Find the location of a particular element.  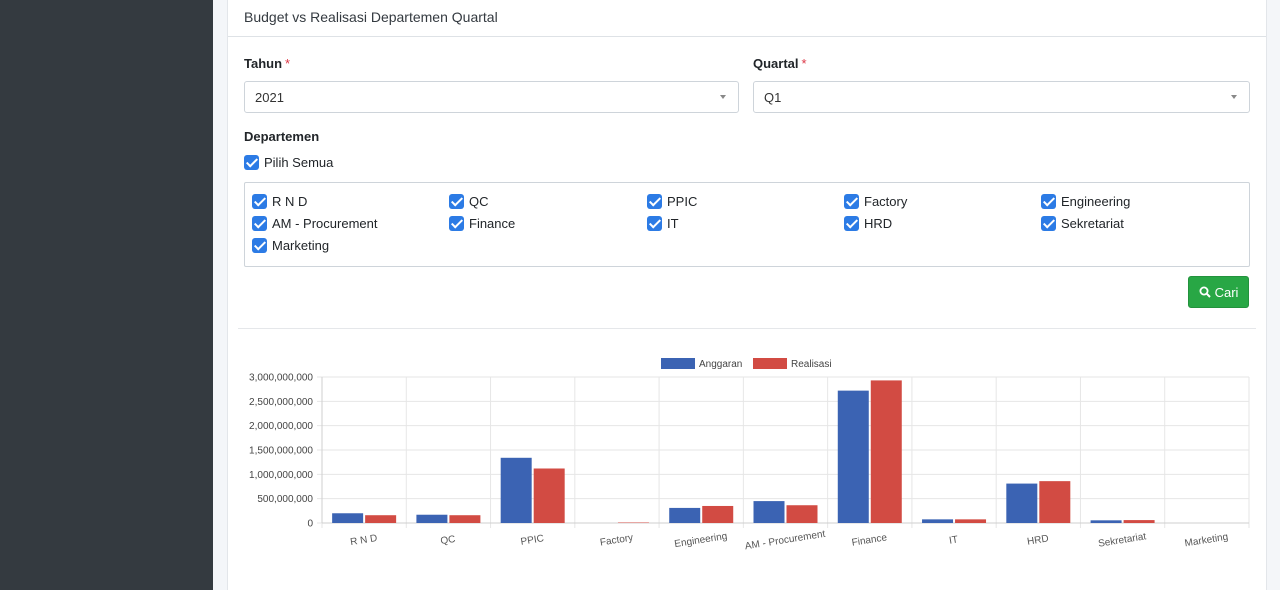

x-tick-label: Engineering is located at coordinates (701, 540).